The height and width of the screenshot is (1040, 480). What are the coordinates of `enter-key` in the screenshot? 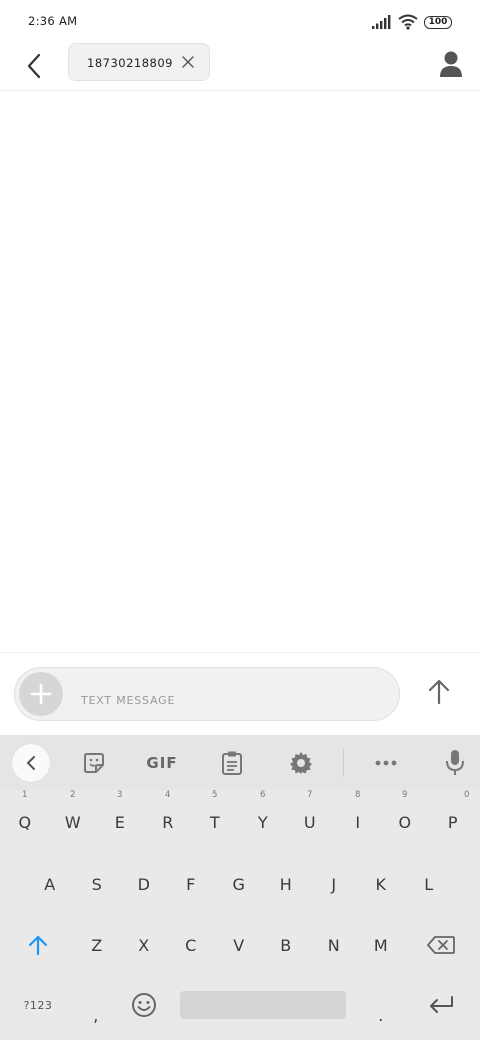 It's located at (441, 1005).